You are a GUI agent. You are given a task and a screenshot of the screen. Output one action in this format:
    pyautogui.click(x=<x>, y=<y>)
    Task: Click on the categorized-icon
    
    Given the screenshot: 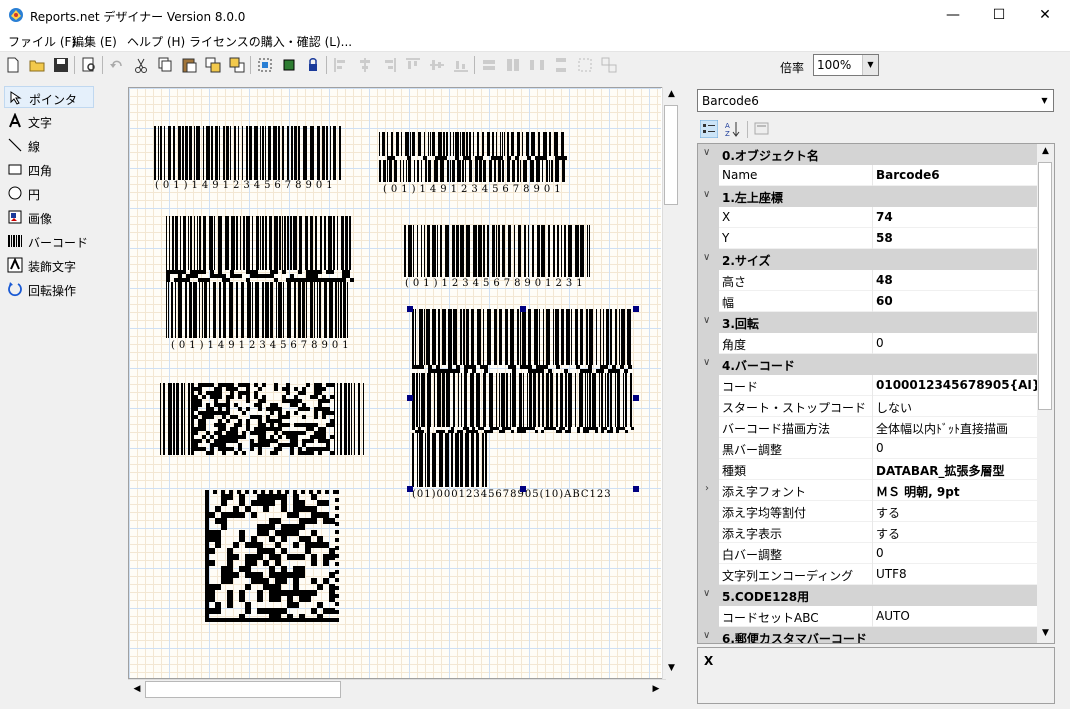 What is the action you would take?
    pyautogui.click(x=709, y=129)
    